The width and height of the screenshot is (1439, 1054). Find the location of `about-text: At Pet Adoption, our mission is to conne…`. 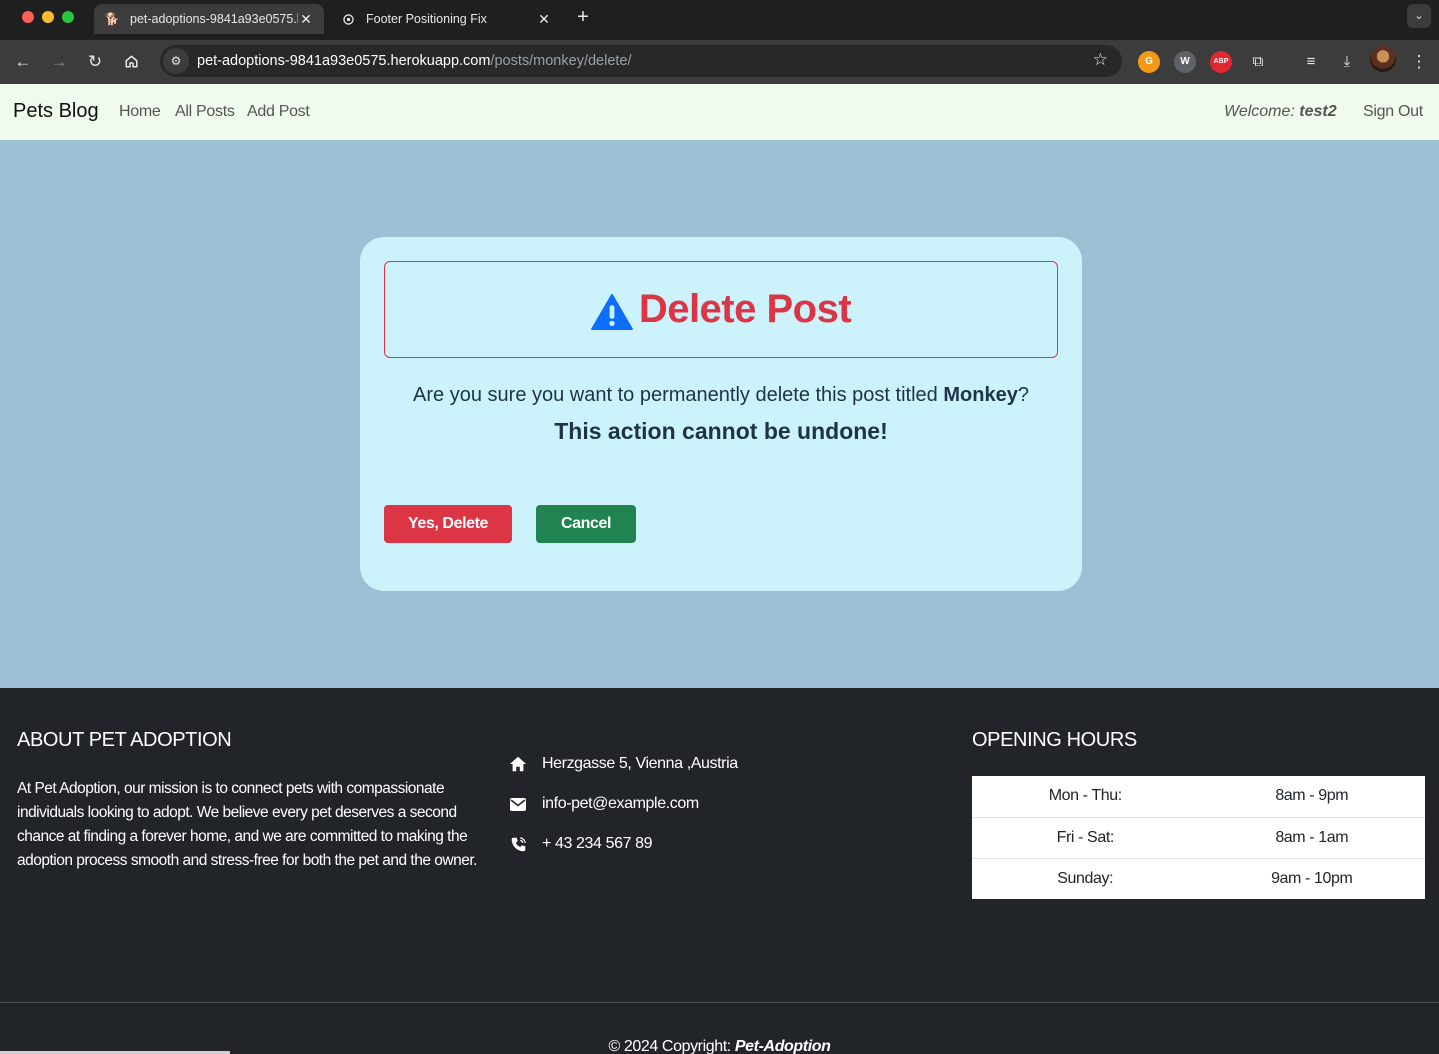

about-text: At Pet Adoption, our mission is to conne… is located at coordinates (247, 824).